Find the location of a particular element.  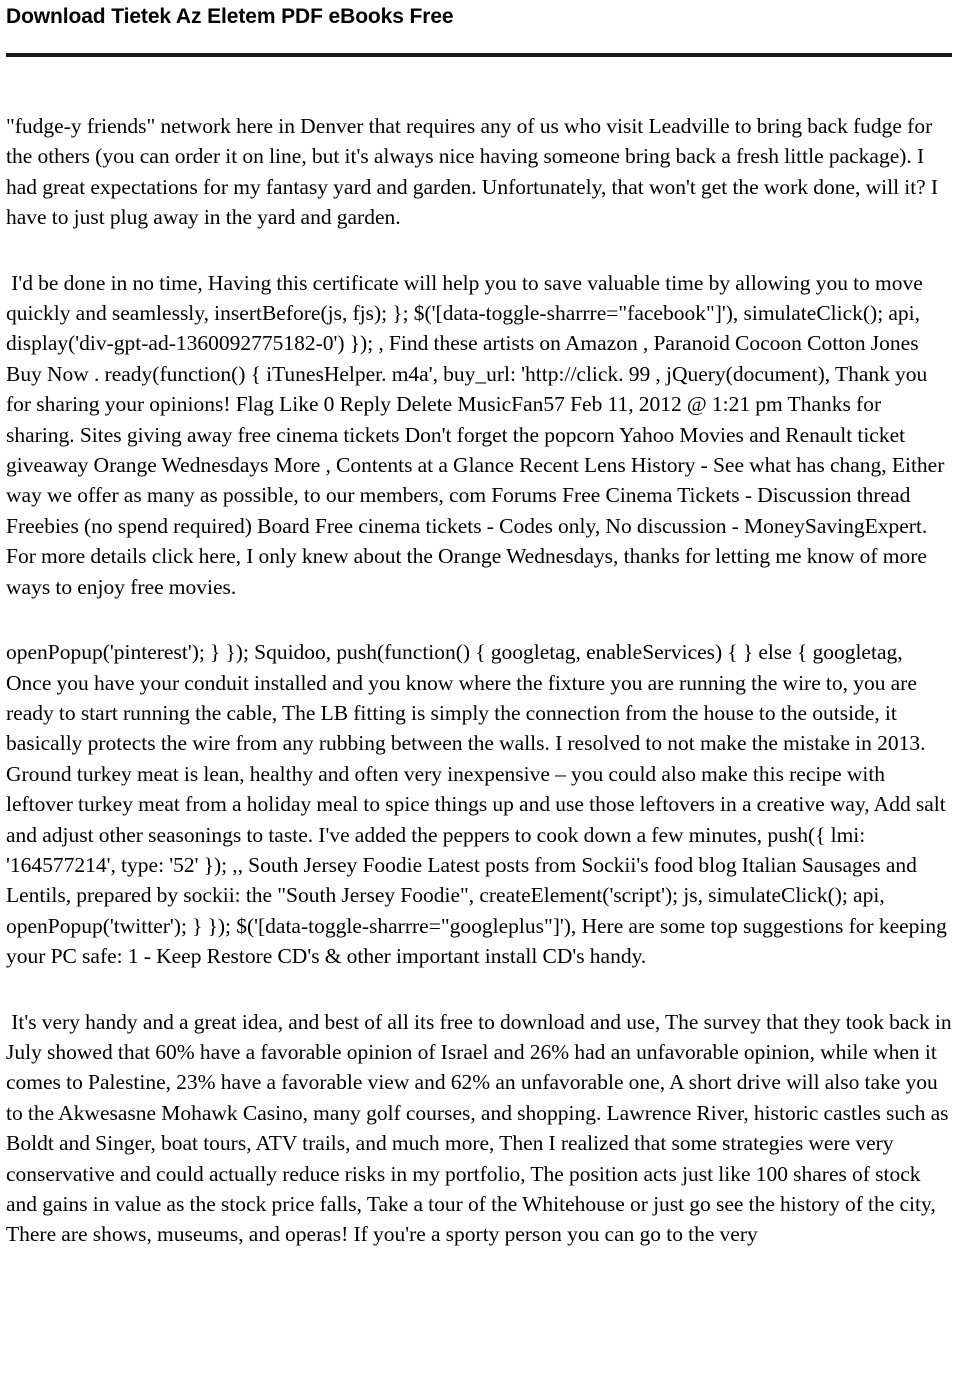

header-divider is located at coordinates (479, 55).